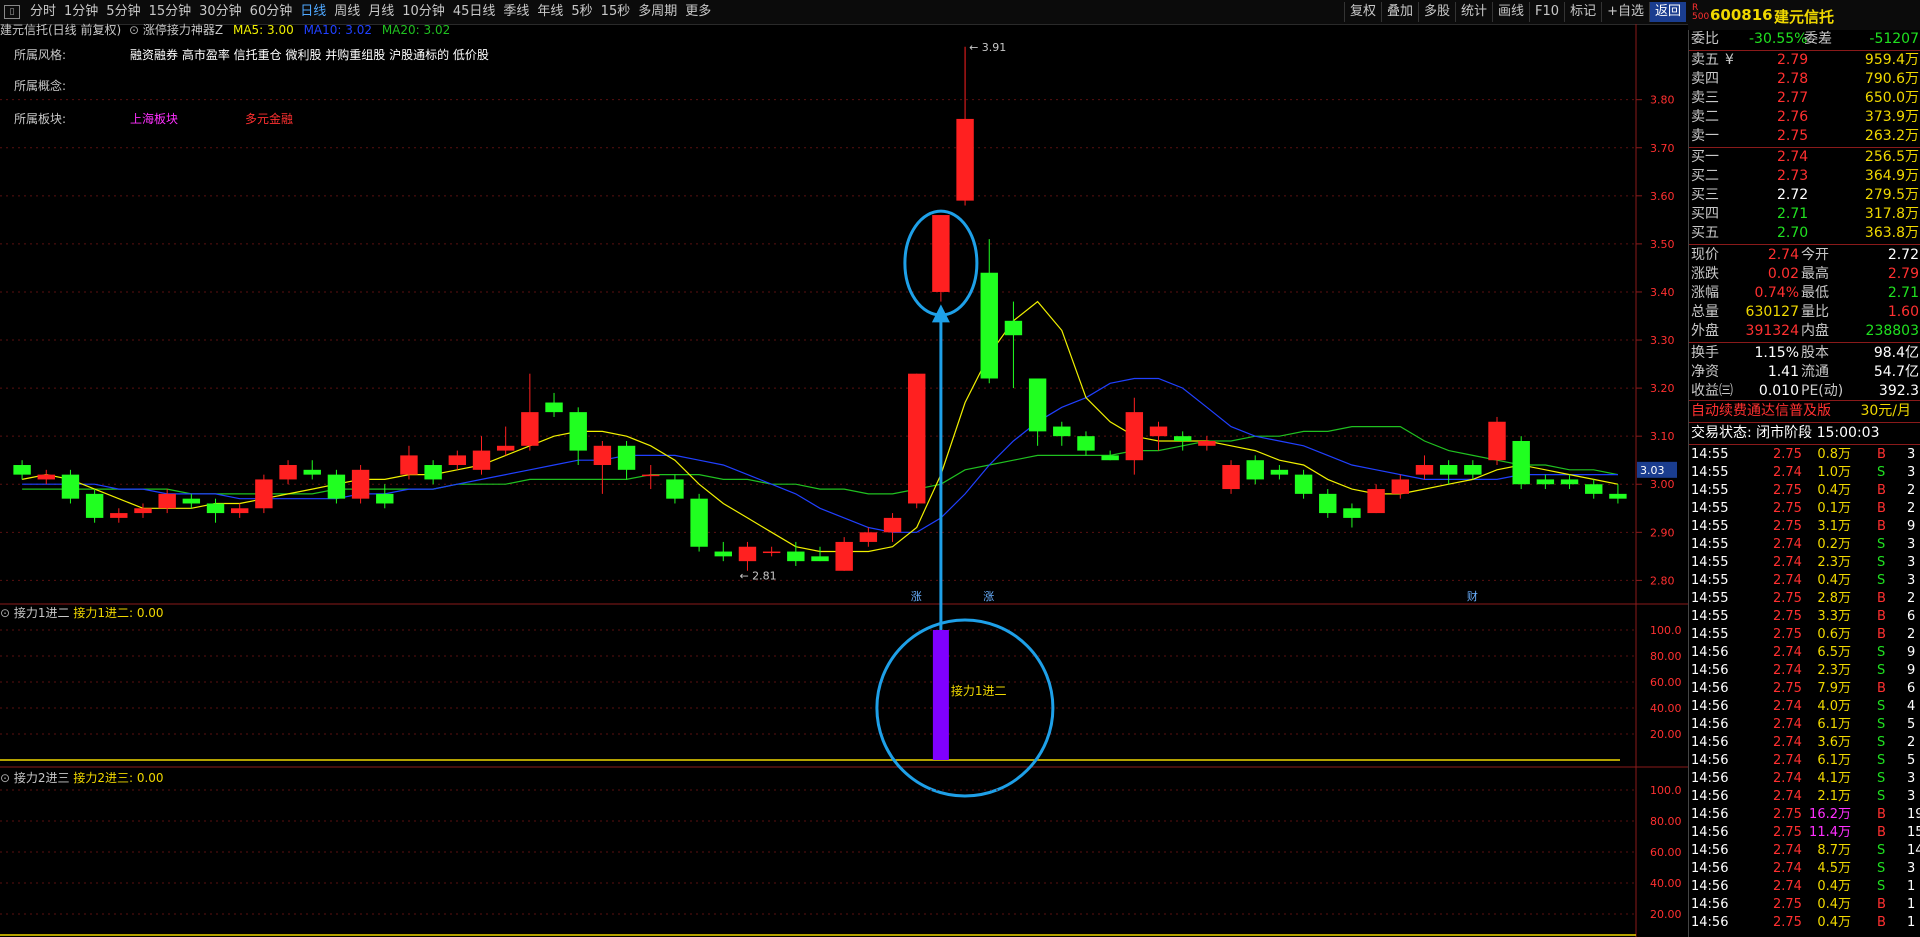  Describe the element at coordinates (1804, 60) in the screenshot. I see `sell-row: 卖五 ¥2.79 959.4万` at that location.